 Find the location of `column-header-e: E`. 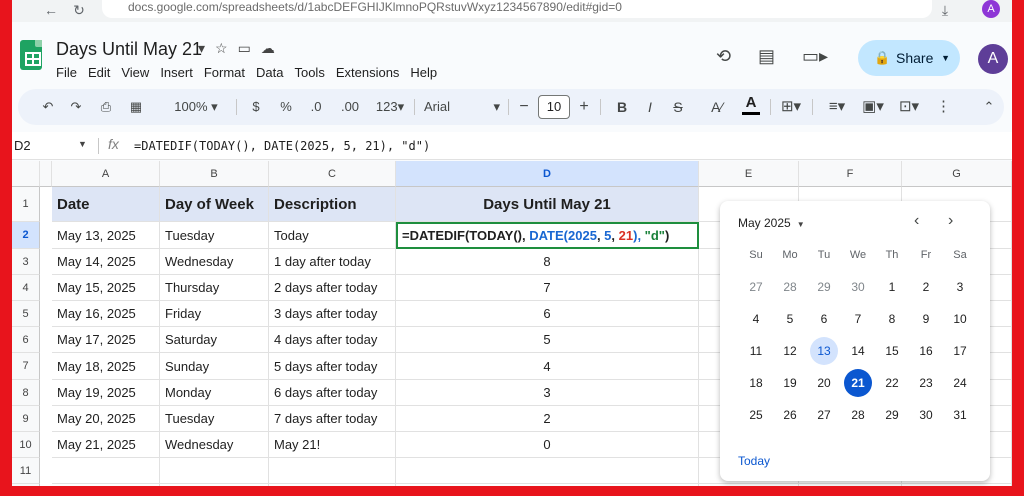

column-header-e: E is located at coordinates (749, 174).